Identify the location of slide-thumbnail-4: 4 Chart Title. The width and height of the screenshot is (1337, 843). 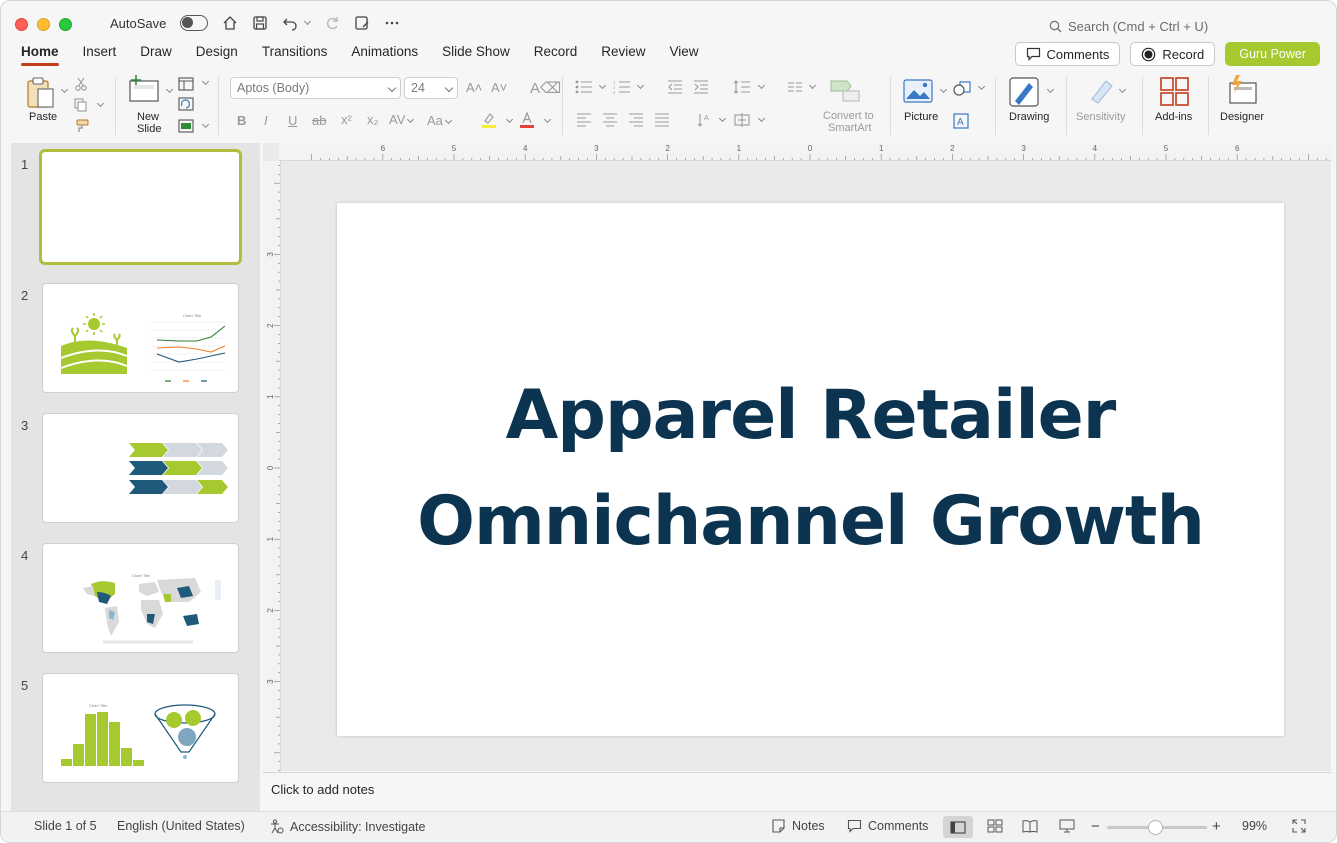
(135, 601).